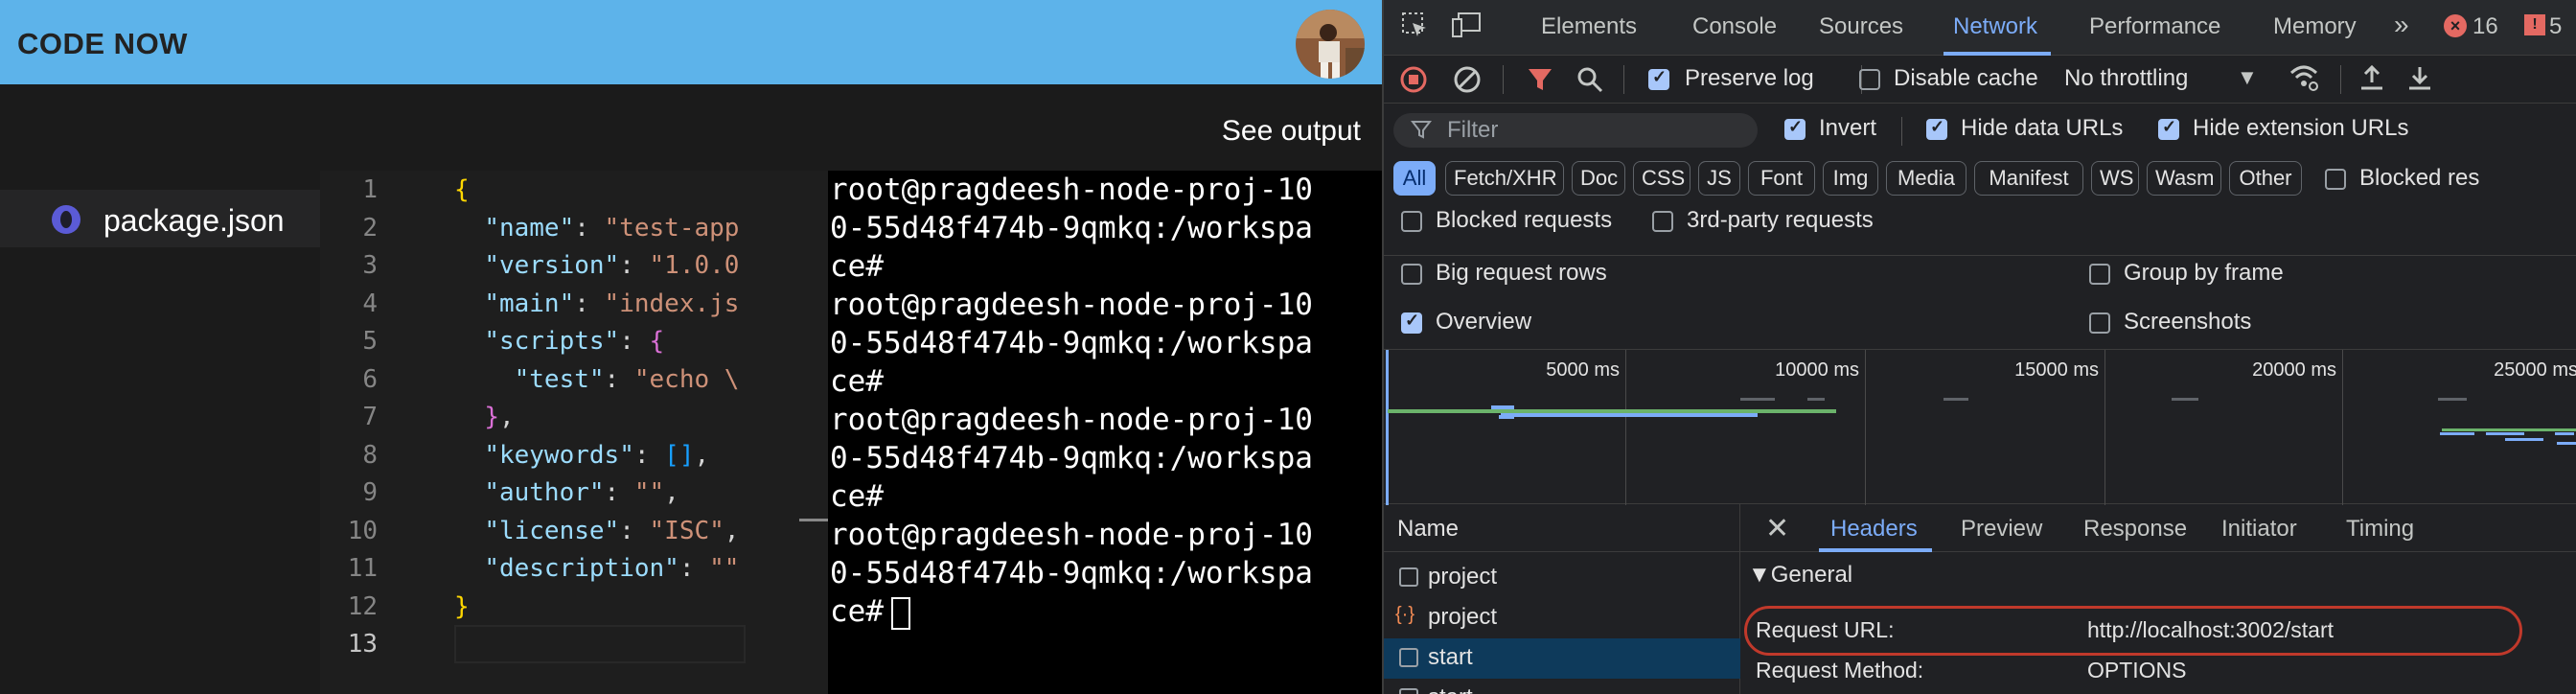 This screenshot has height=694, width=2576. I want to click on chip-font: Font, so click(1782, 178).